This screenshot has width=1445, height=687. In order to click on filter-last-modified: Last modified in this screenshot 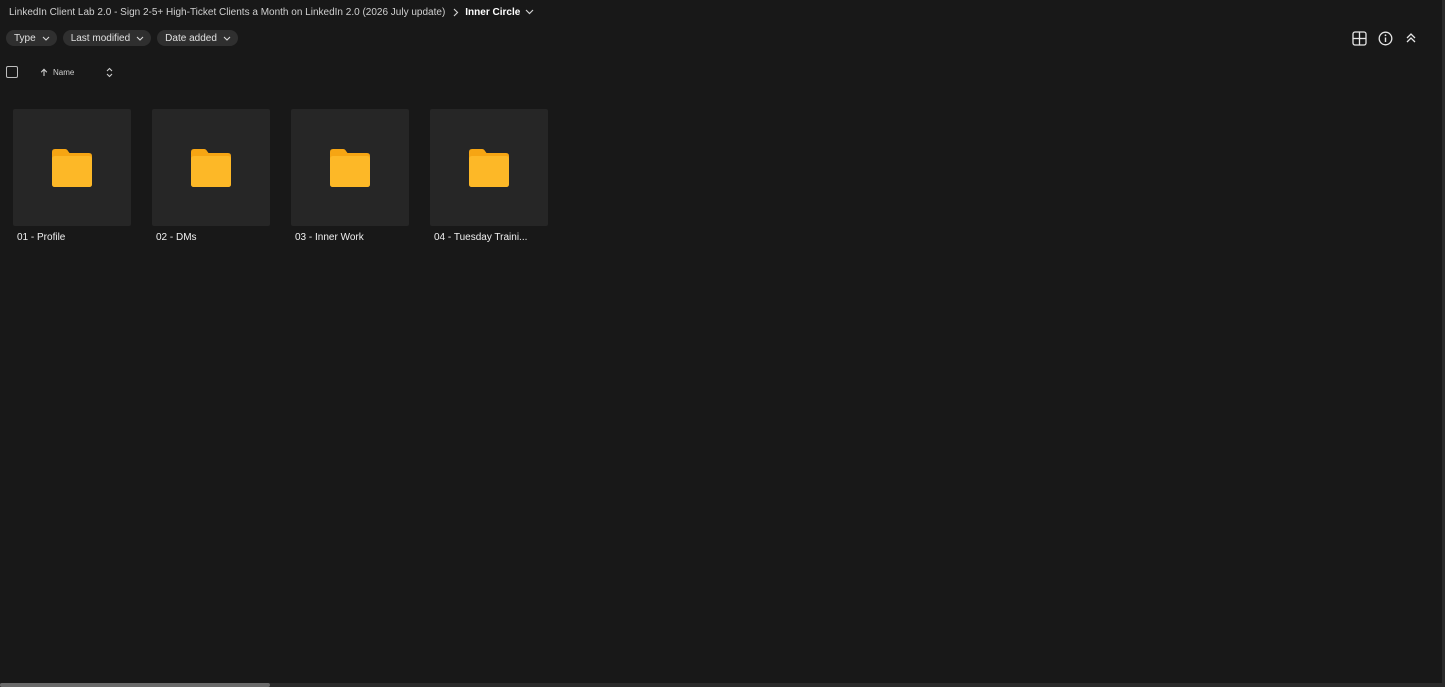, I will do `click(107, 38)`.